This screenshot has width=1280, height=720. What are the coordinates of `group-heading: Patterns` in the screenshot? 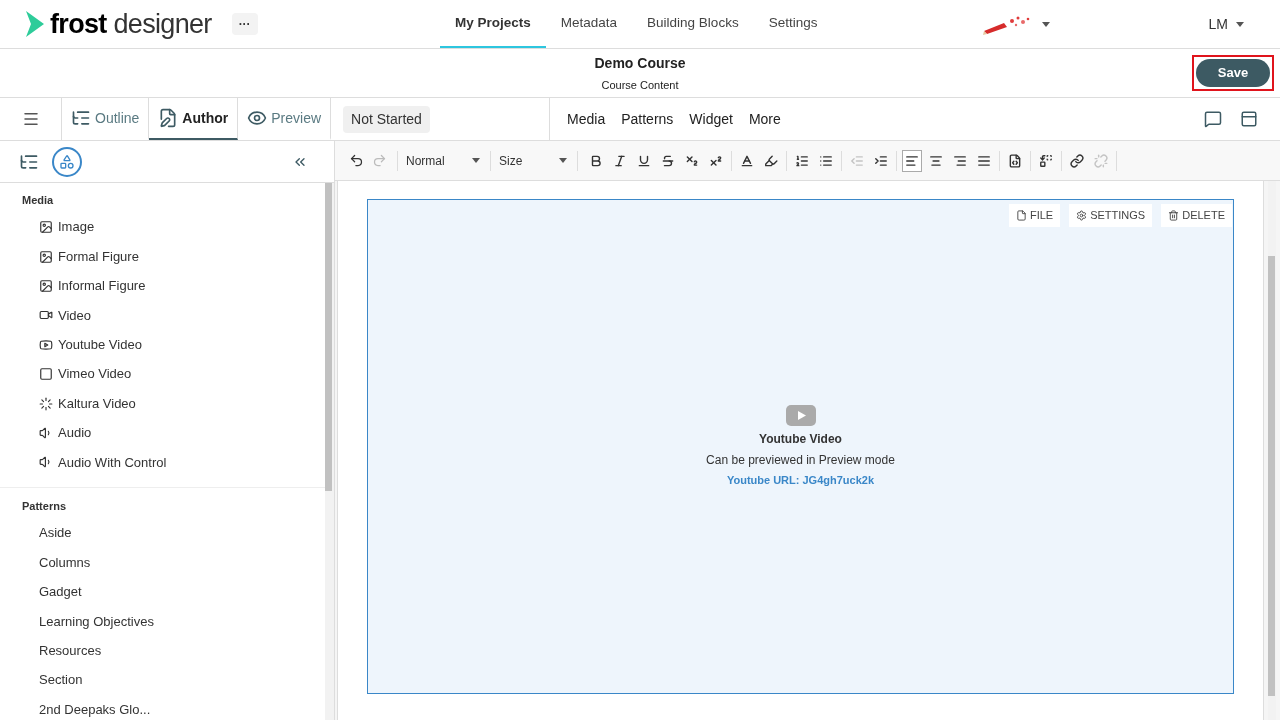 It's located at (44, 506).